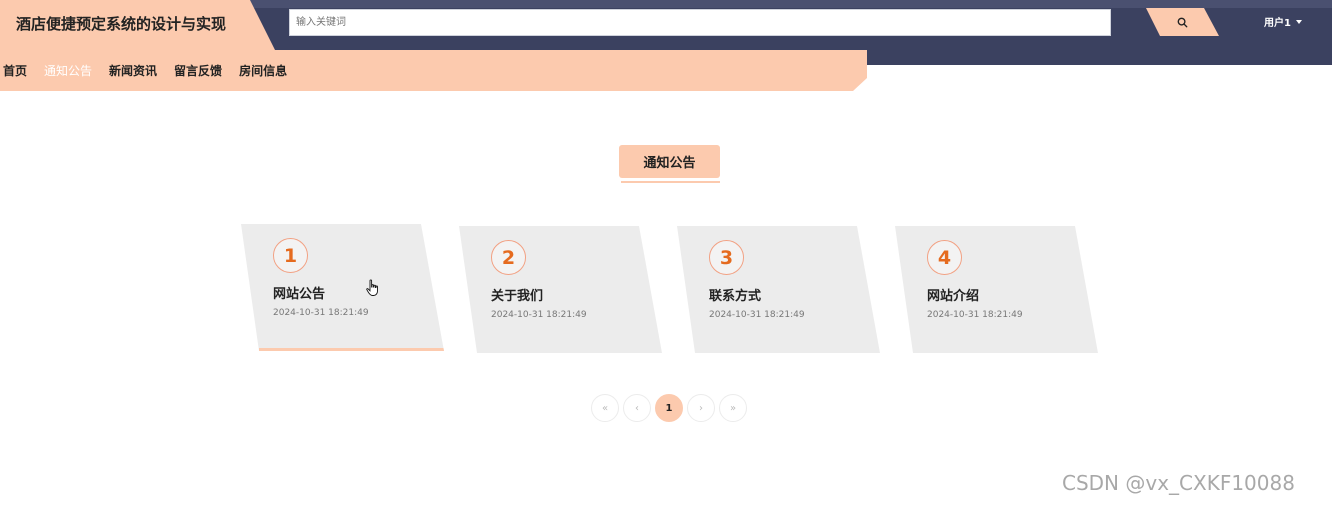 This screenshot has width=1332, height=505. I want to click on next-page-button: ›, so click(701, 408).